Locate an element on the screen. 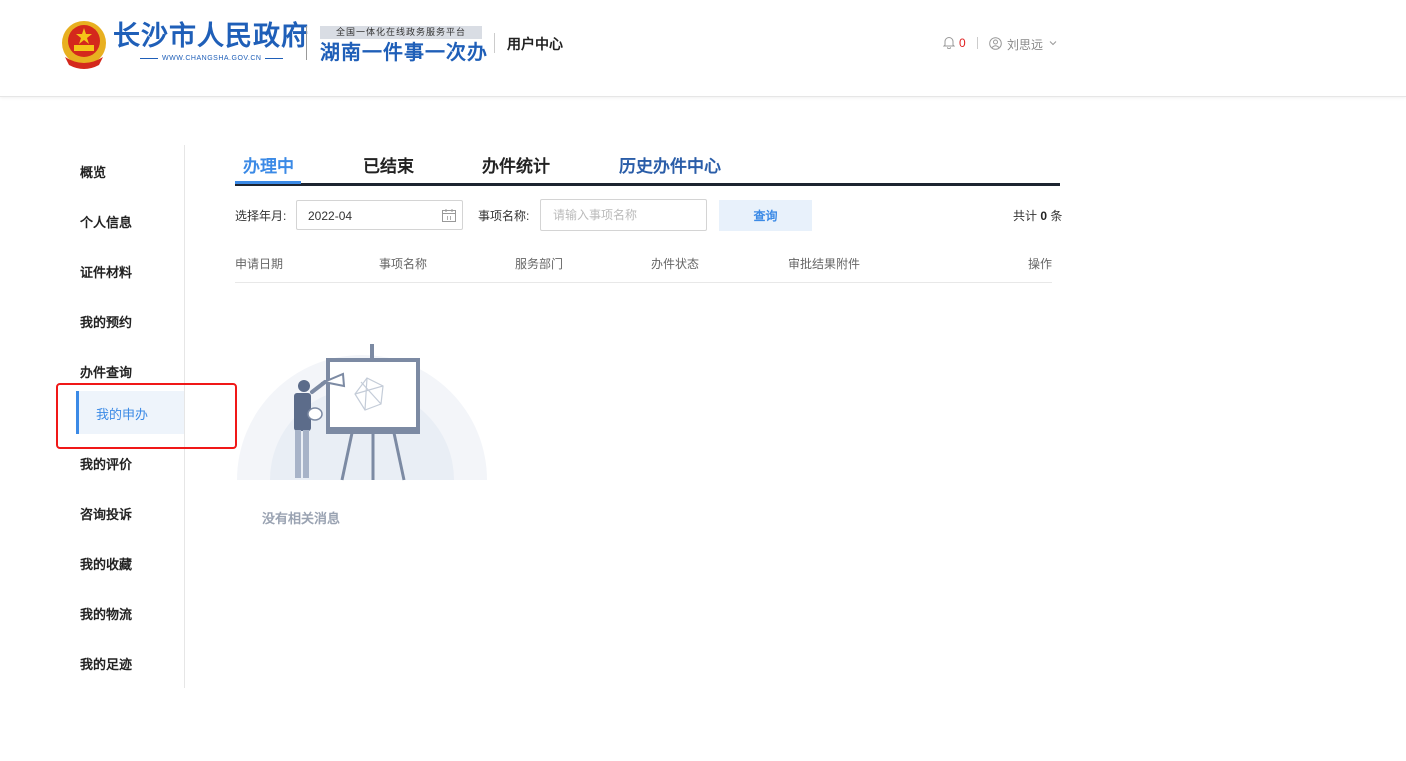  sidebar-item-documents: 证件材料 is located at coordinates (106, 271).